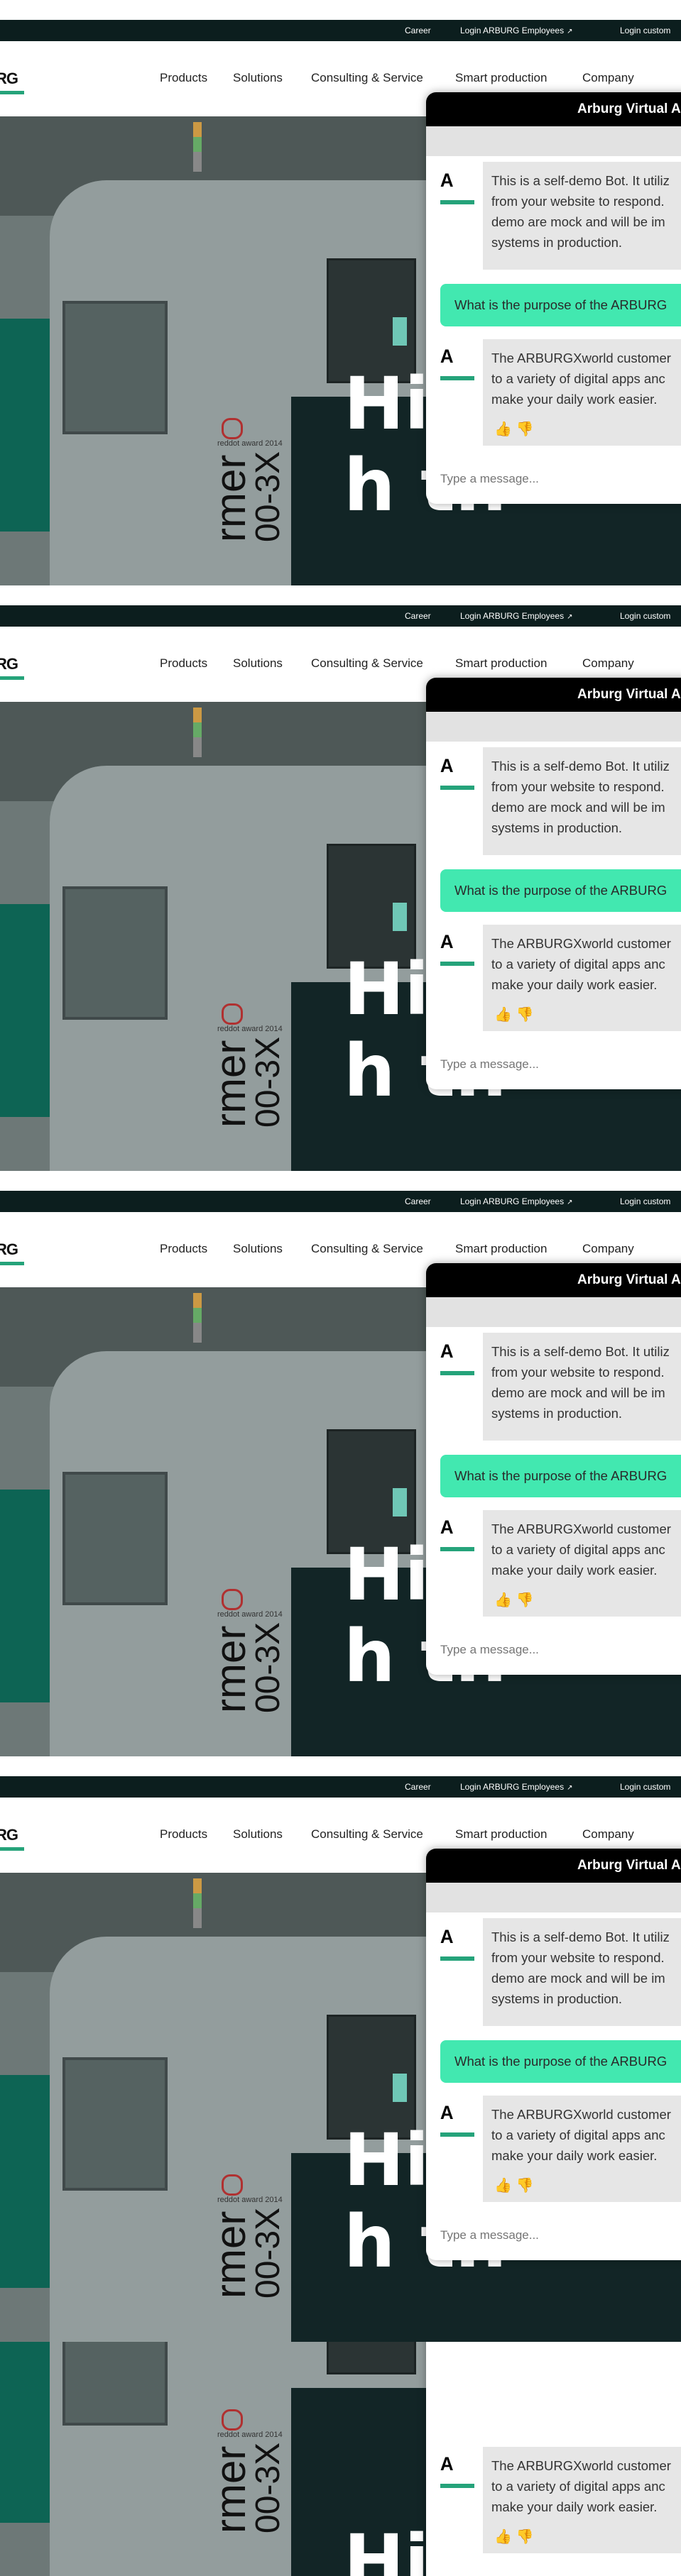  Describe the element at coordinates (447, 360) in the screenshot. I see `arburg-mark-icon: ᴬ` at that location.